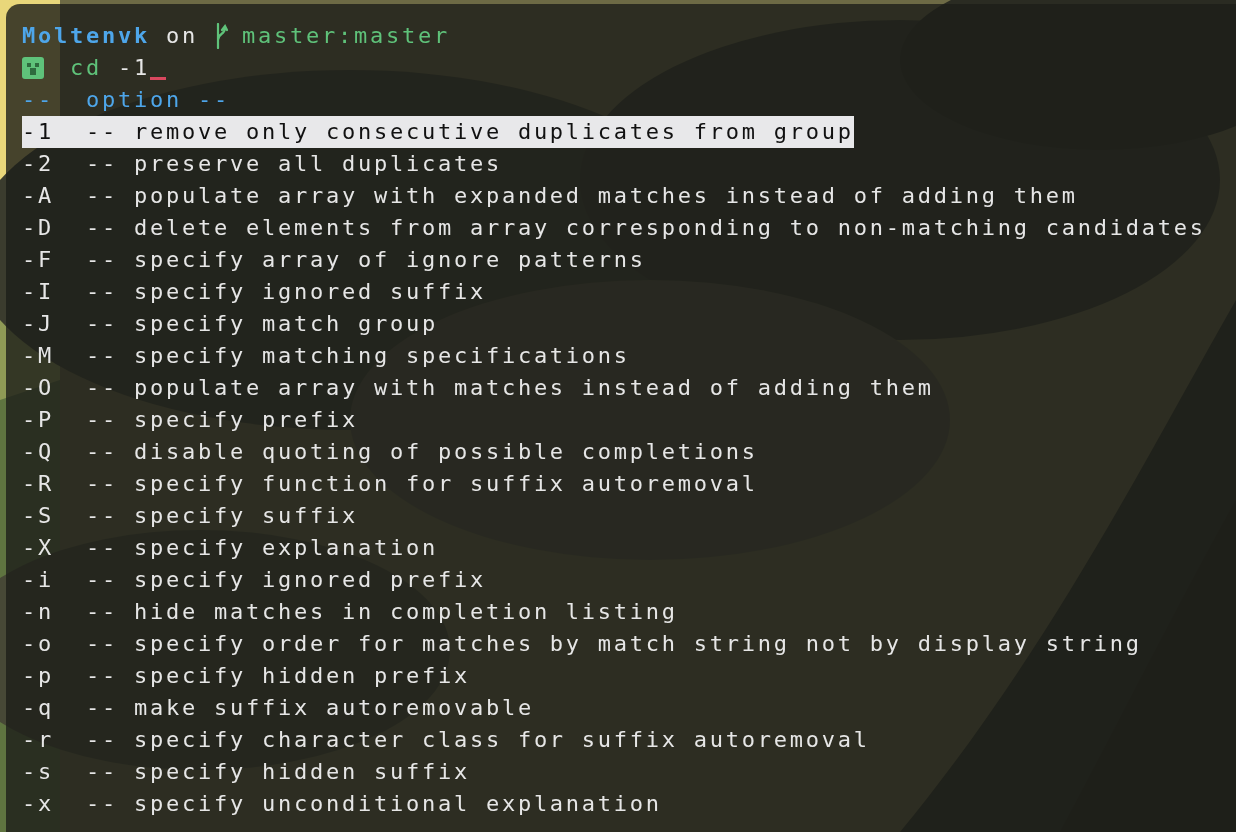 The image size is (1236, 832). What do you see at coordinates (614, 228) in the screenshot?
I see `option-row: -D -- delete elements from array corresponding to non-matching candidates` at bounding box center [614, 228].